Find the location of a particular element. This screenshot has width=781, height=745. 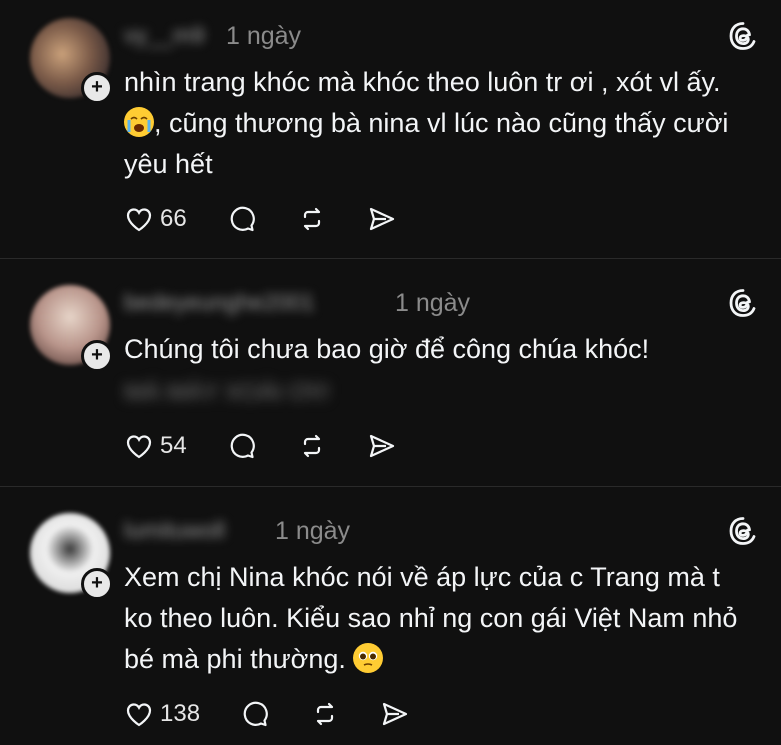

action-bar: 54 is located at coordinates (280, 446).